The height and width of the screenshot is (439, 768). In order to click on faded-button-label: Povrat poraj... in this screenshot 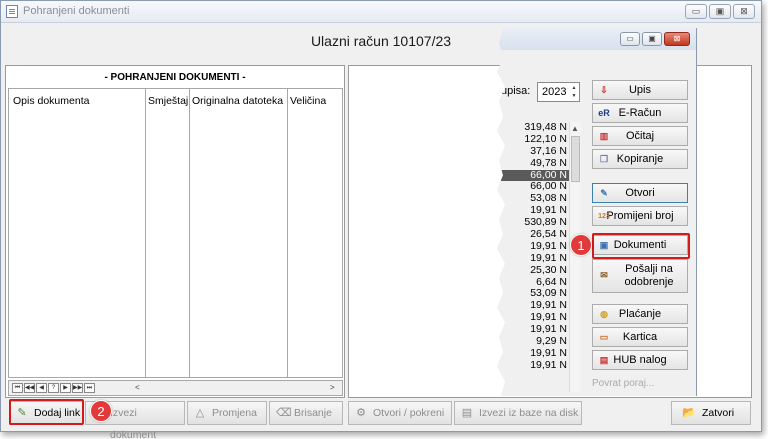, I will do `click(623, 383)`.